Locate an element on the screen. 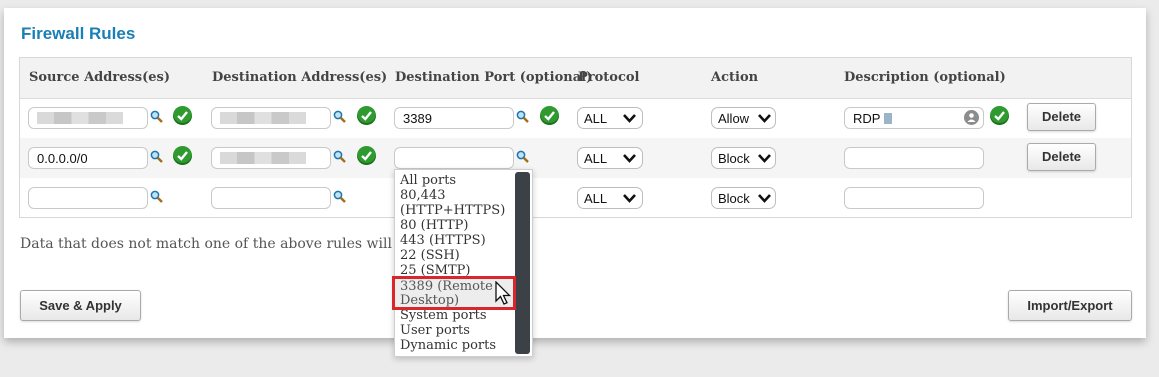 This screenshot has width=1159, height=377. action-value: Allow is located at coordinates (734, 118).